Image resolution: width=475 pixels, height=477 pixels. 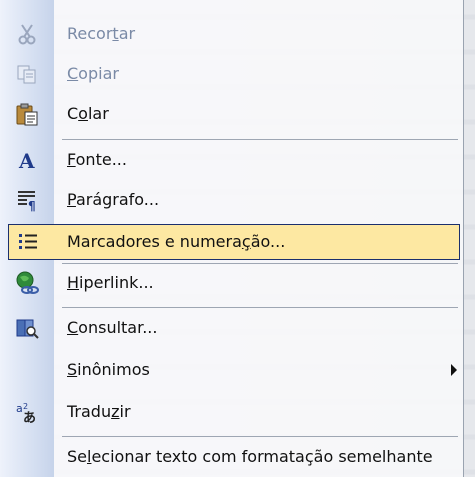 I want to click on bullets-icon, so click(x=28, y=242).